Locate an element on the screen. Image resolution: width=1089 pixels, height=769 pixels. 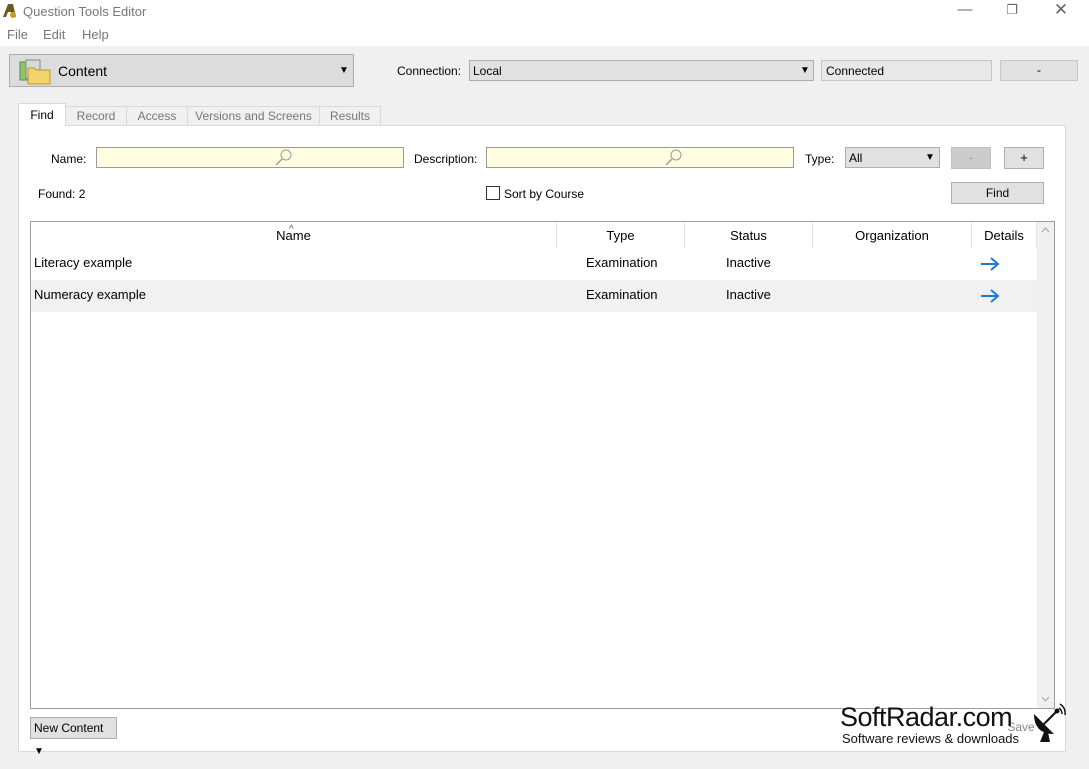
tab-access: Access is located at coordinates (157, 116).